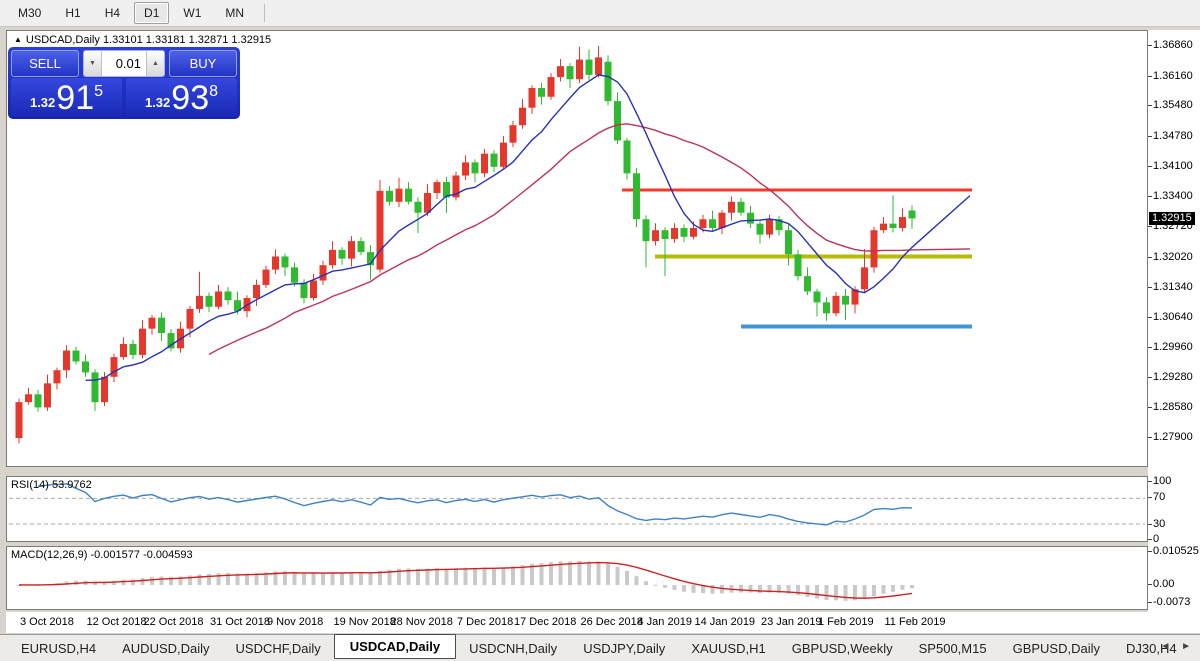  Describe the element at coordinates (47, 622) in the screenshot. I see `date-axis-label: 3 Oct 2018` at that location.